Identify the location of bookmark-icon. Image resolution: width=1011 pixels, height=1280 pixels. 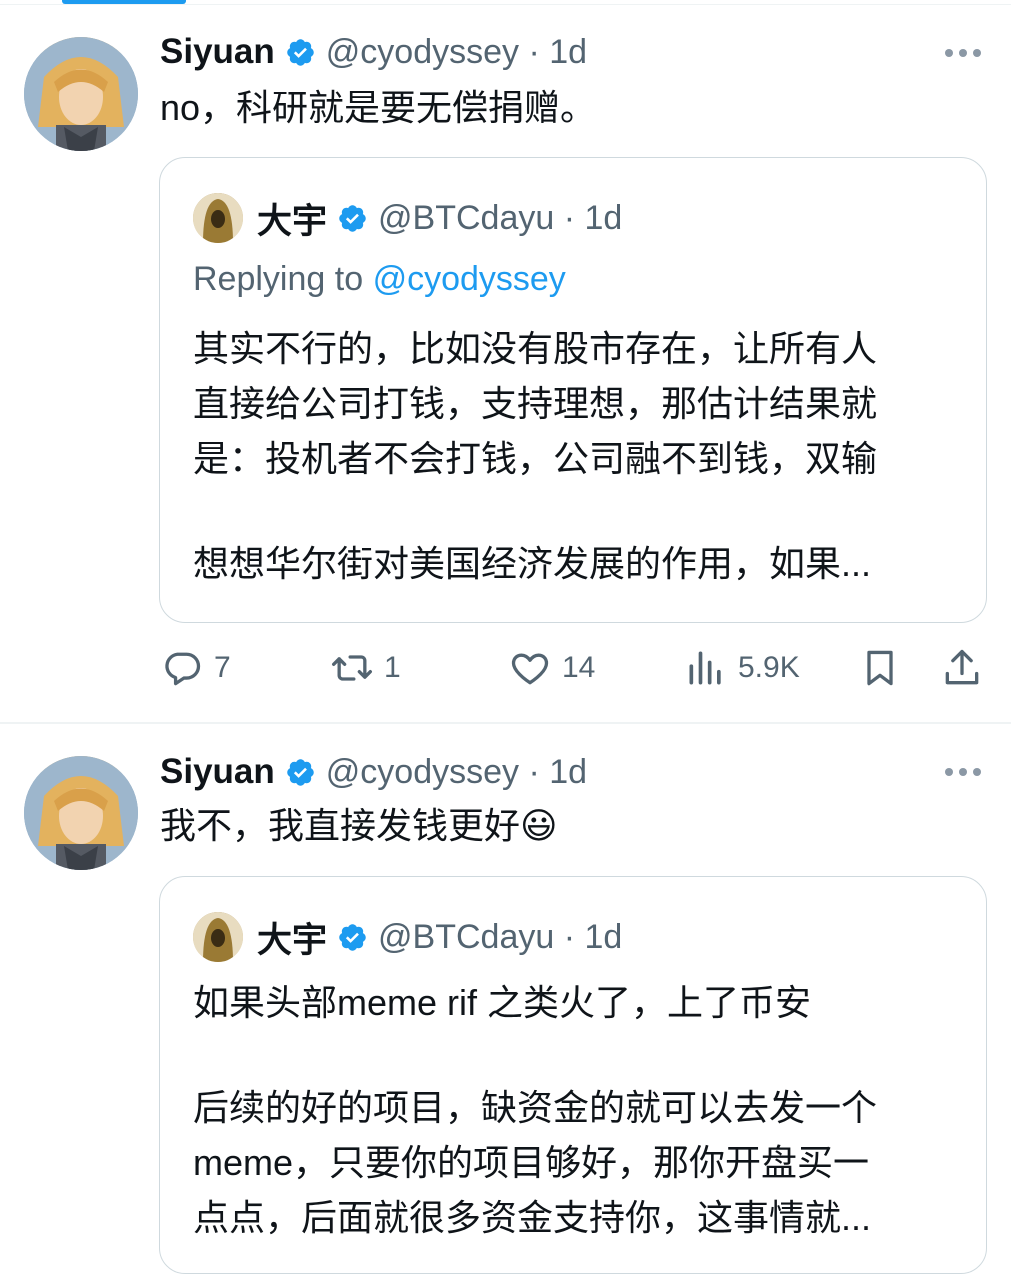
(880, 668).